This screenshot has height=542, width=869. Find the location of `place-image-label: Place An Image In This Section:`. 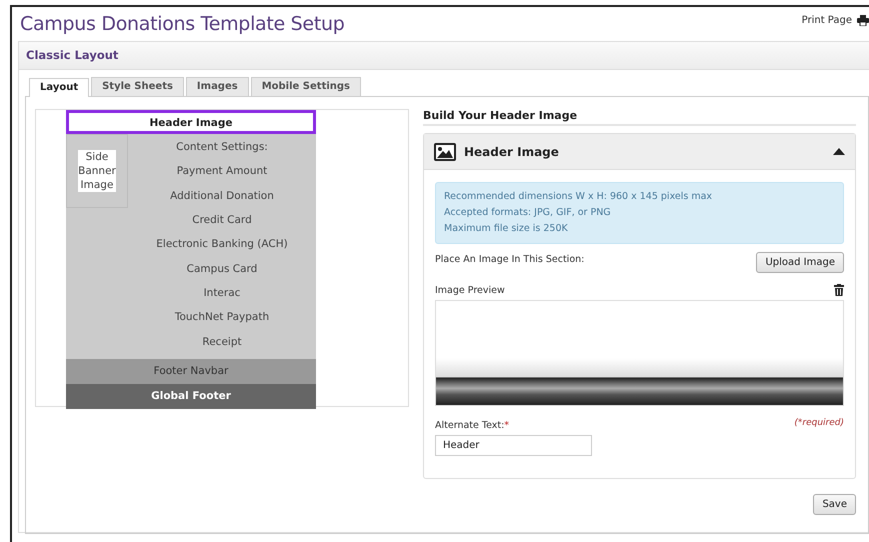

place-image-label: Place An Image In This Section: is located at coordinates (509, 259).